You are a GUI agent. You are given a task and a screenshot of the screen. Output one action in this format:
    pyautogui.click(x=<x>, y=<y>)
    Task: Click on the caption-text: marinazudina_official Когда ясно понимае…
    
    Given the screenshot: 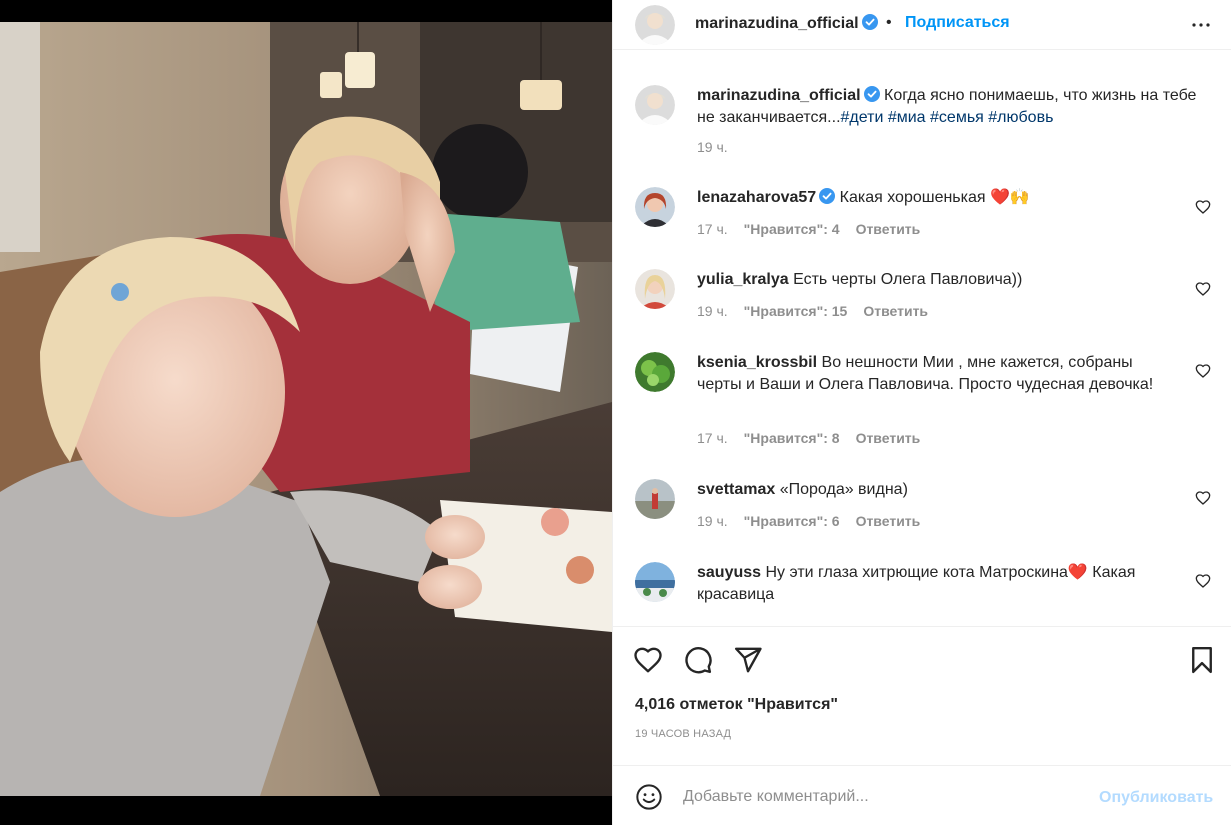 What is the action you would take?
    pyautogui.click(x=952, y=107)
    